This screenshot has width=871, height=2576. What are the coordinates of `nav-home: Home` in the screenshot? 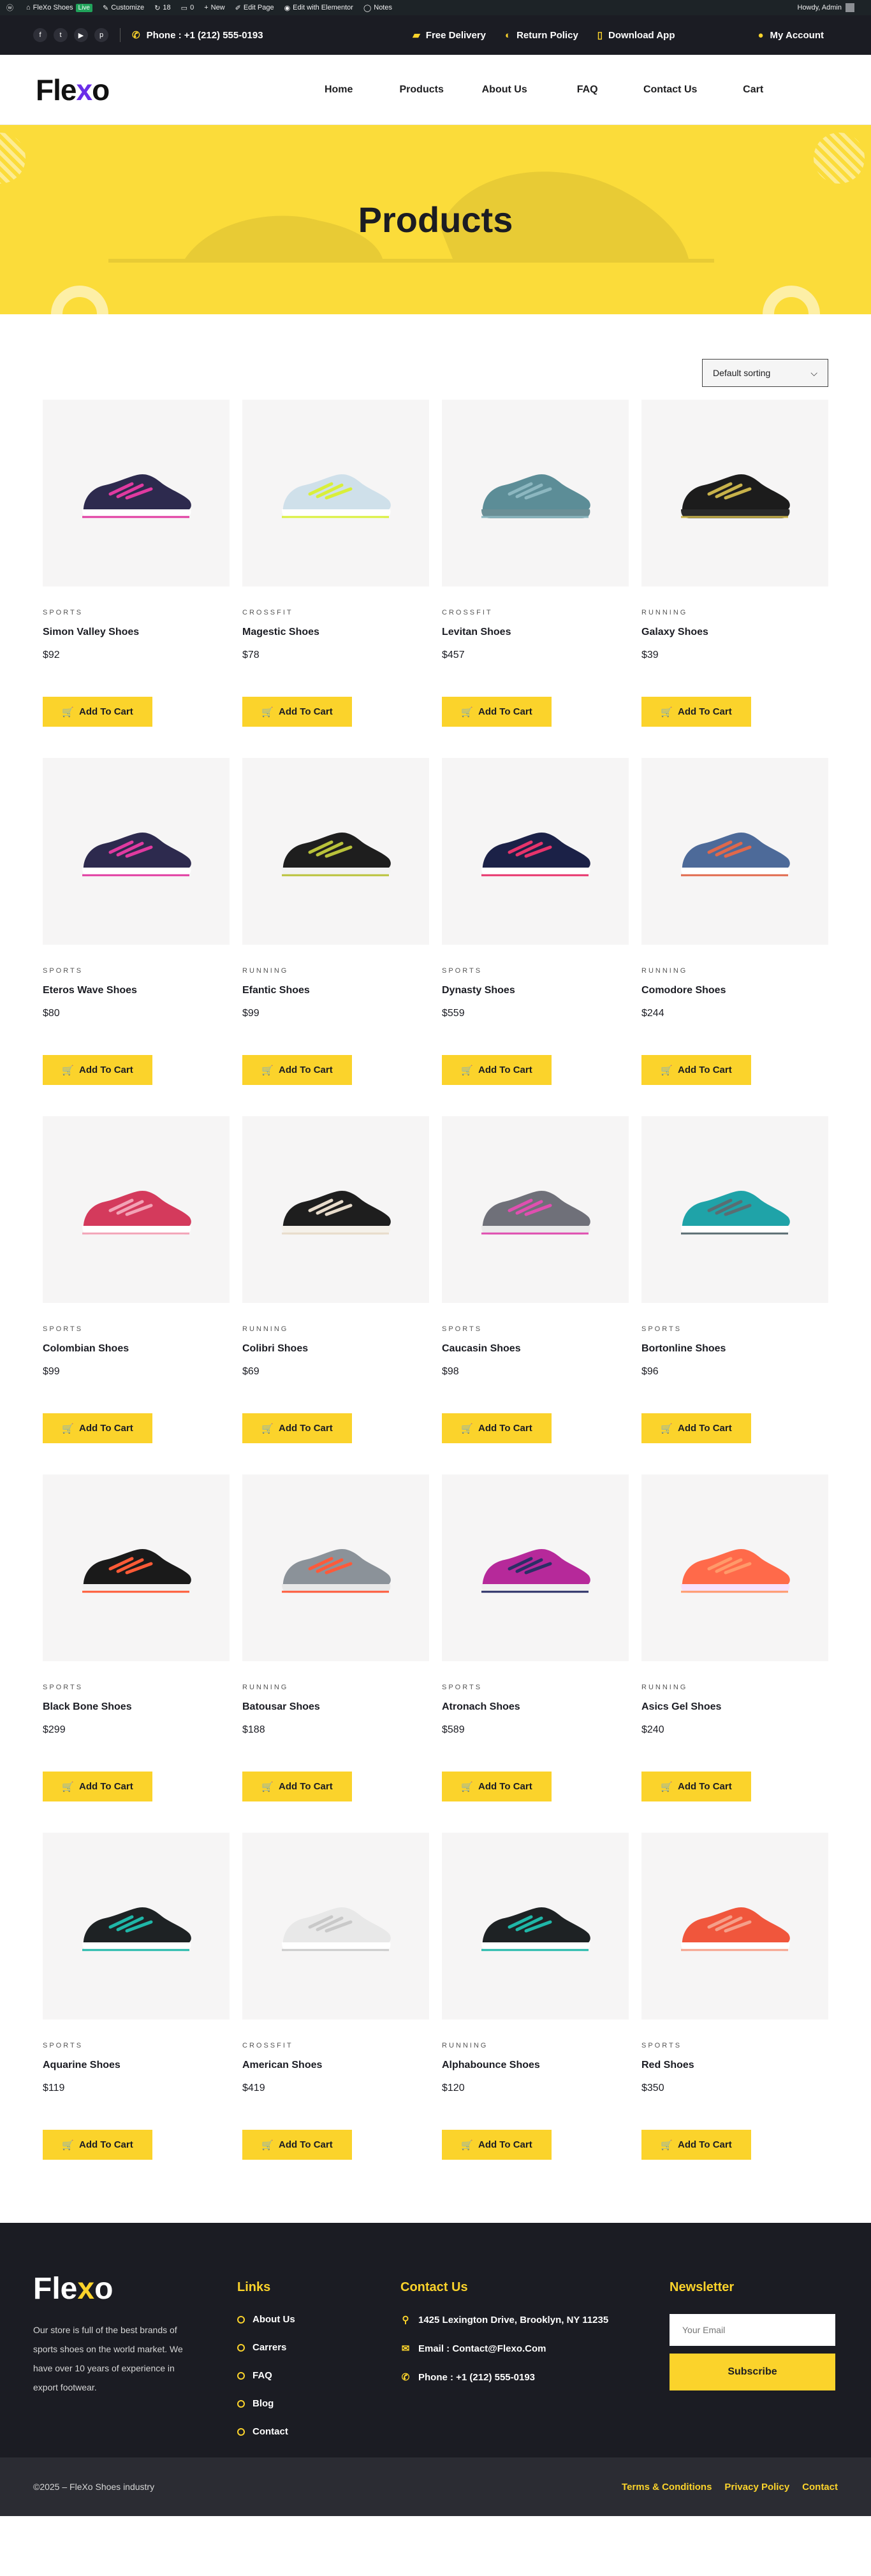 It's located at (338, 90).